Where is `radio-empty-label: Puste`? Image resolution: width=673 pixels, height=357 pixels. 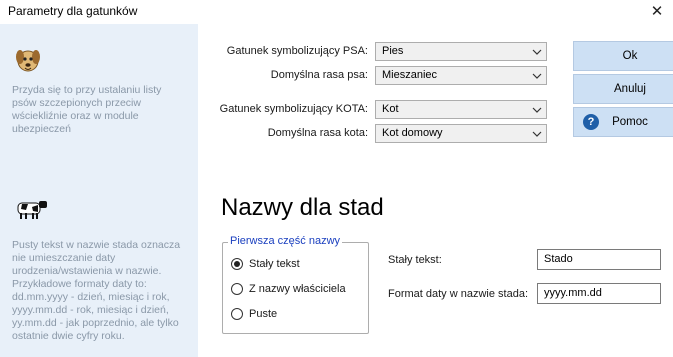
radio-empty-label: Puste is located at coordinates (263, 314).